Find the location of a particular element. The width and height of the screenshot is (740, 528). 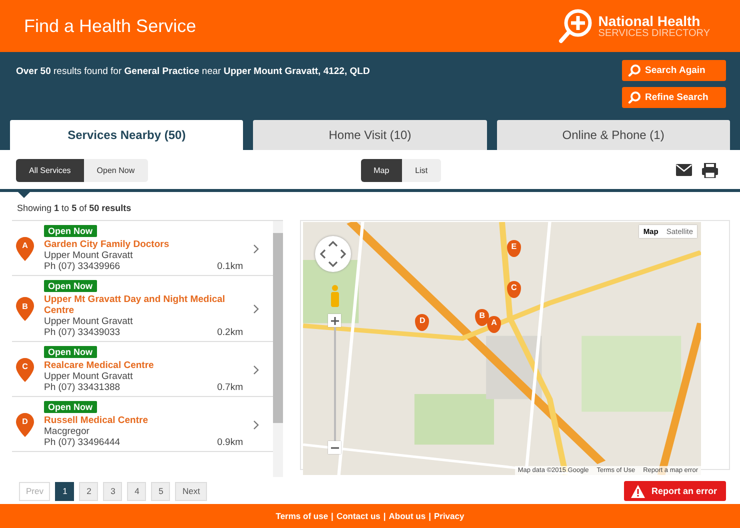

tab: Services Nearby (50) is located at coordinates (127, 135).